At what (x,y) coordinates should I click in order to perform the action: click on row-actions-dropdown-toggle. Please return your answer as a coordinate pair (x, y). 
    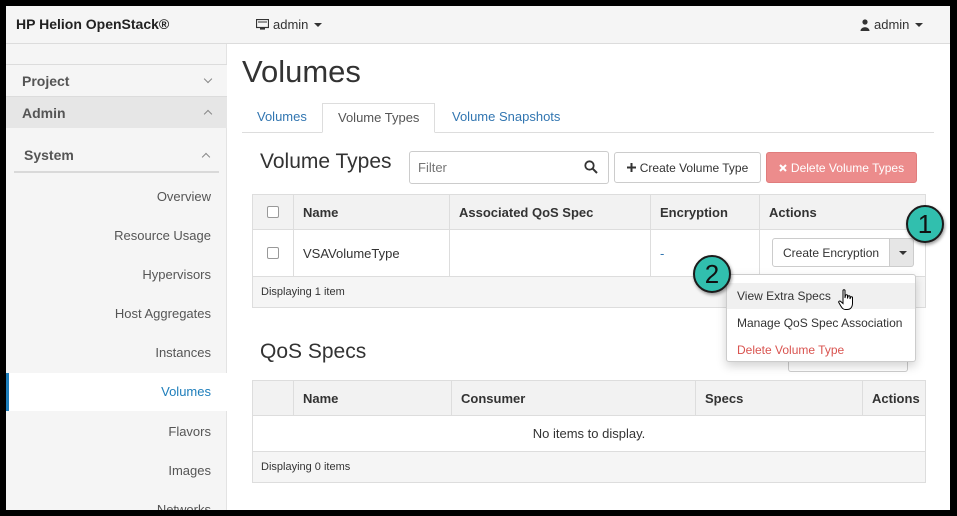
    Looking at the image, I should click on (902, 252).